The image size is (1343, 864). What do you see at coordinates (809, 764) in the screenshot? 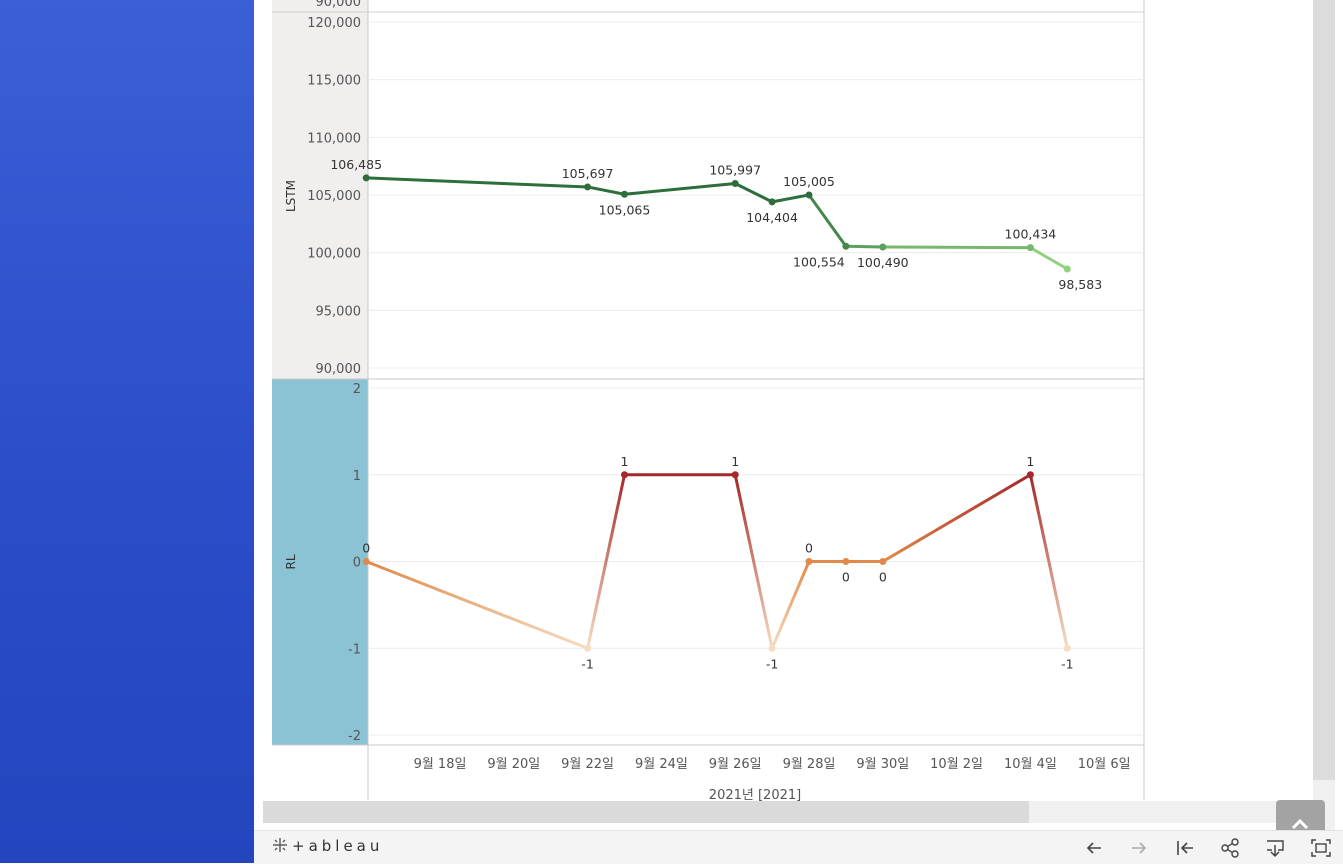
I see `x-tick-label: 9월 28일` at bounding box center [809, 764].